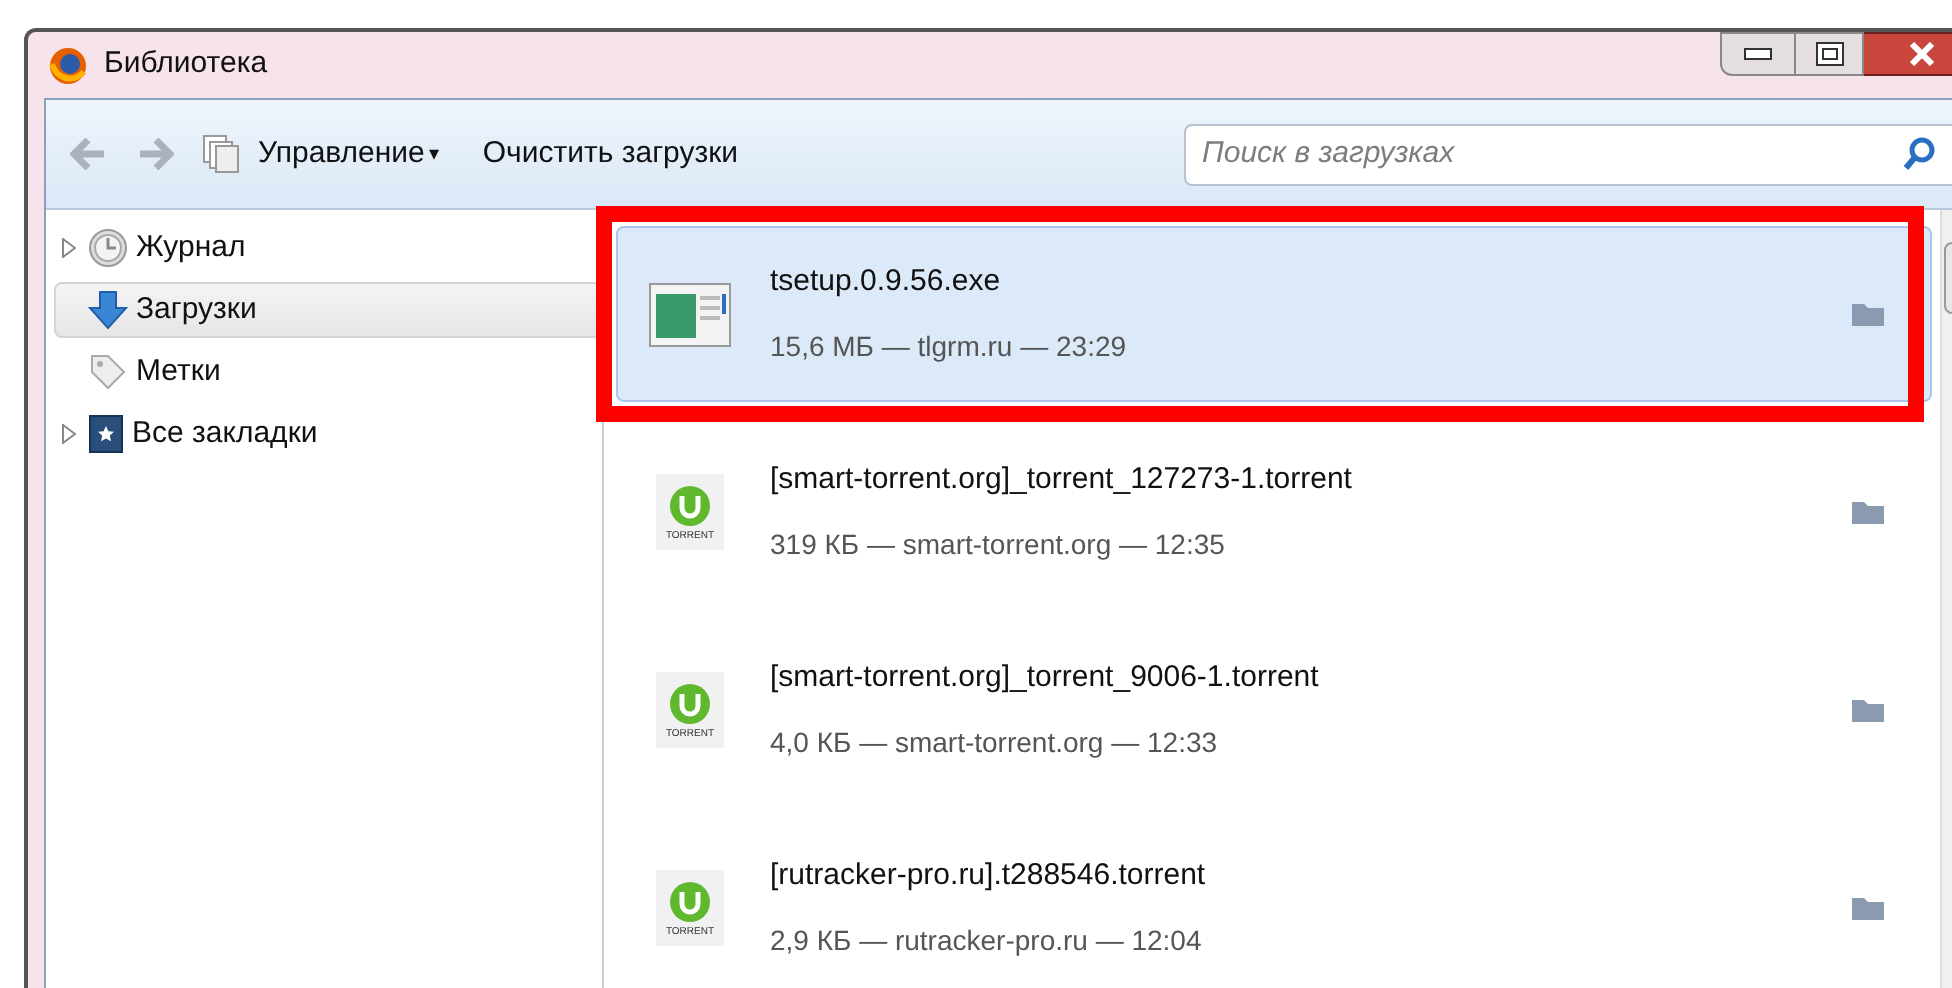 The height and width of the screenshot is (988, 1952). What do you see at coordinates (328, 248) in the screenshot?
I see `sidebar-item: Журнал` at bounding box center [328, 248].